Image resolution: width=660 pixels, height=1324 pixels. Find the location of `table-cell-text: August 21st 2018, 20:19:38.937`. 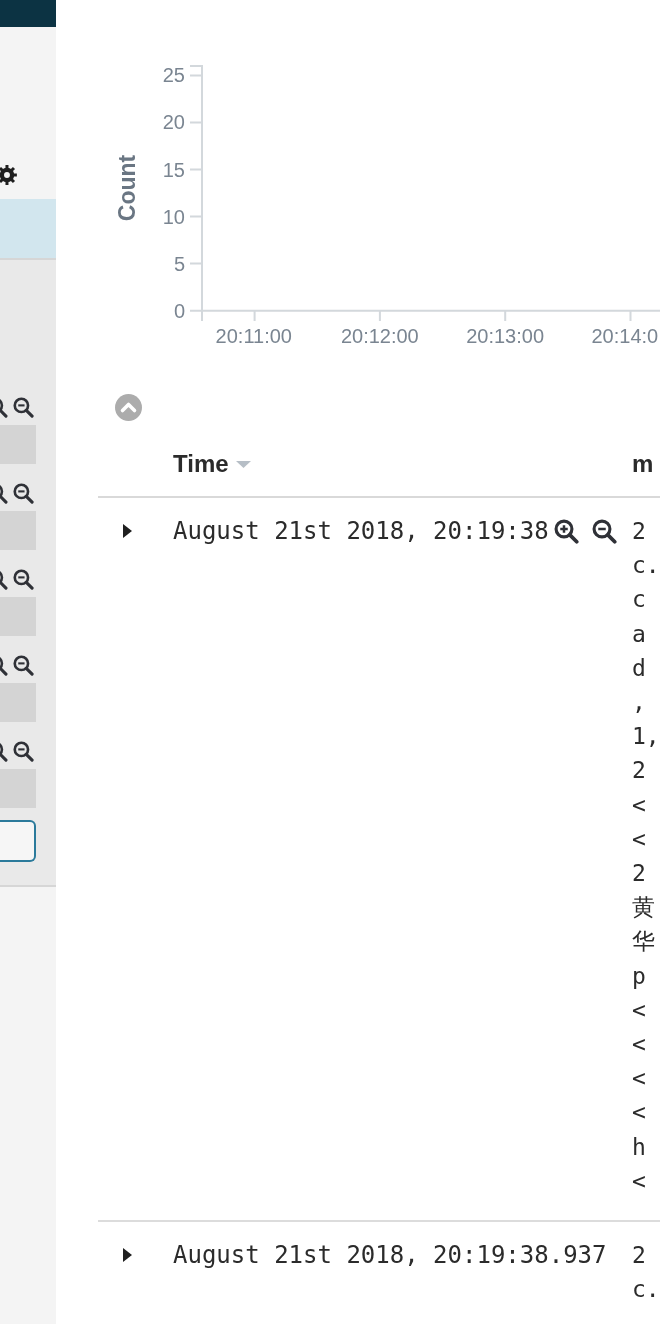

table-cell-text: August 21st 2018, 20:19:38.937 is located at coordinates (390, 1256).